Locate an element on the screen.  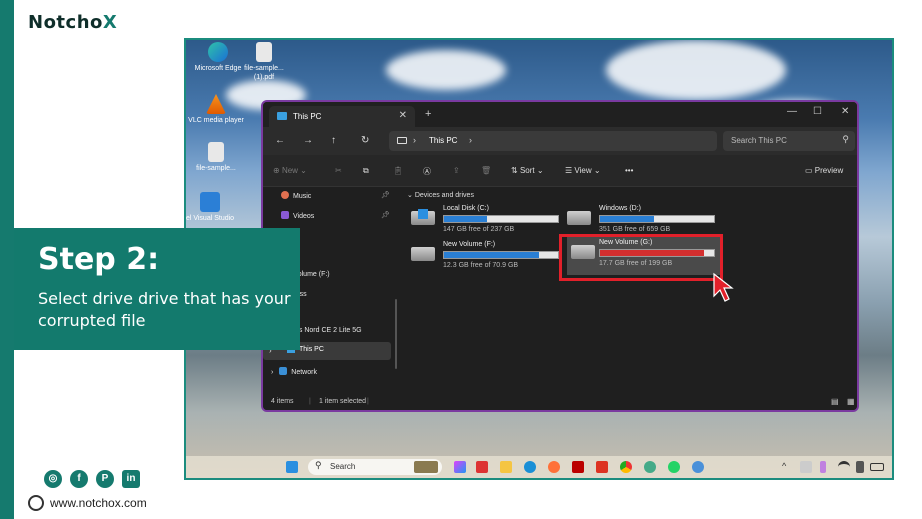
wifi-icon is located at coordinates (844, 467).